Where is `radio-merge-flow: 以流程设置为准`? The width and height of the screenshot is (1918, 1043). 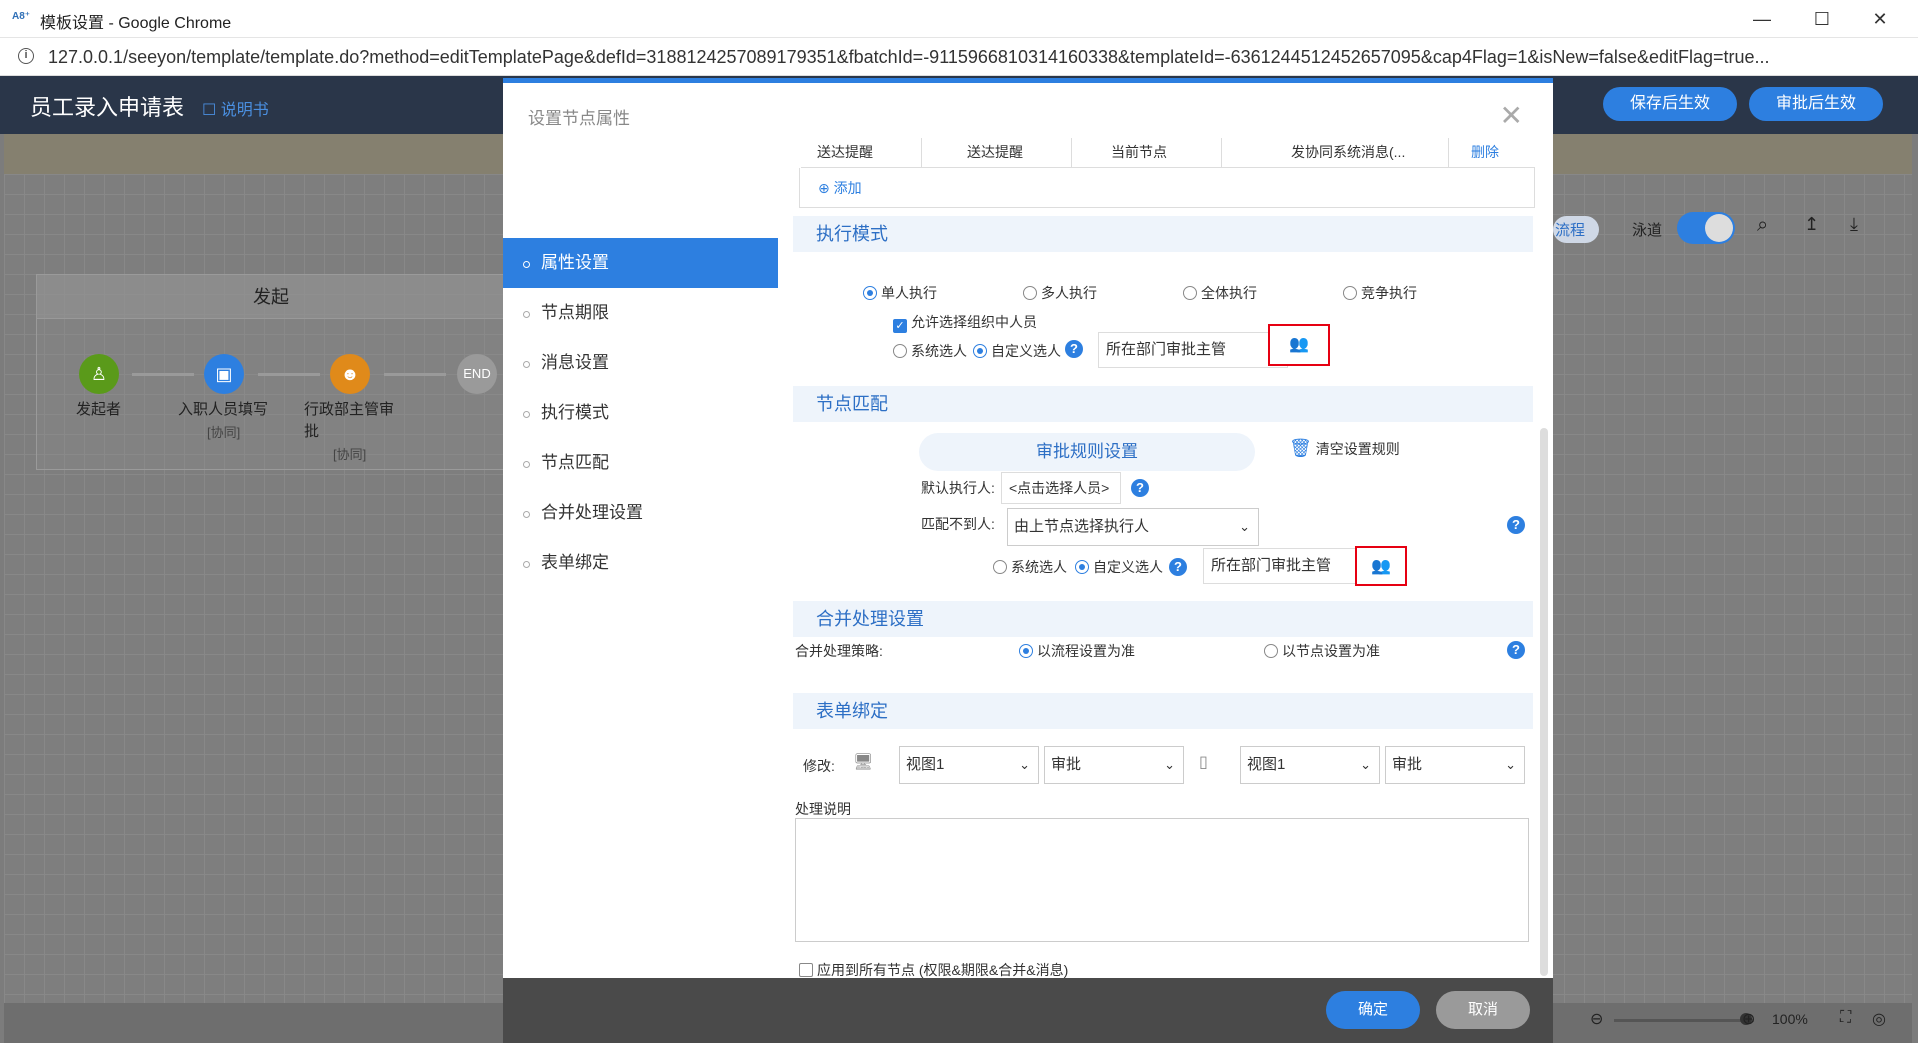 radio-merge-flow: 以流程设置为准 is located at coordinates (1077, 651).